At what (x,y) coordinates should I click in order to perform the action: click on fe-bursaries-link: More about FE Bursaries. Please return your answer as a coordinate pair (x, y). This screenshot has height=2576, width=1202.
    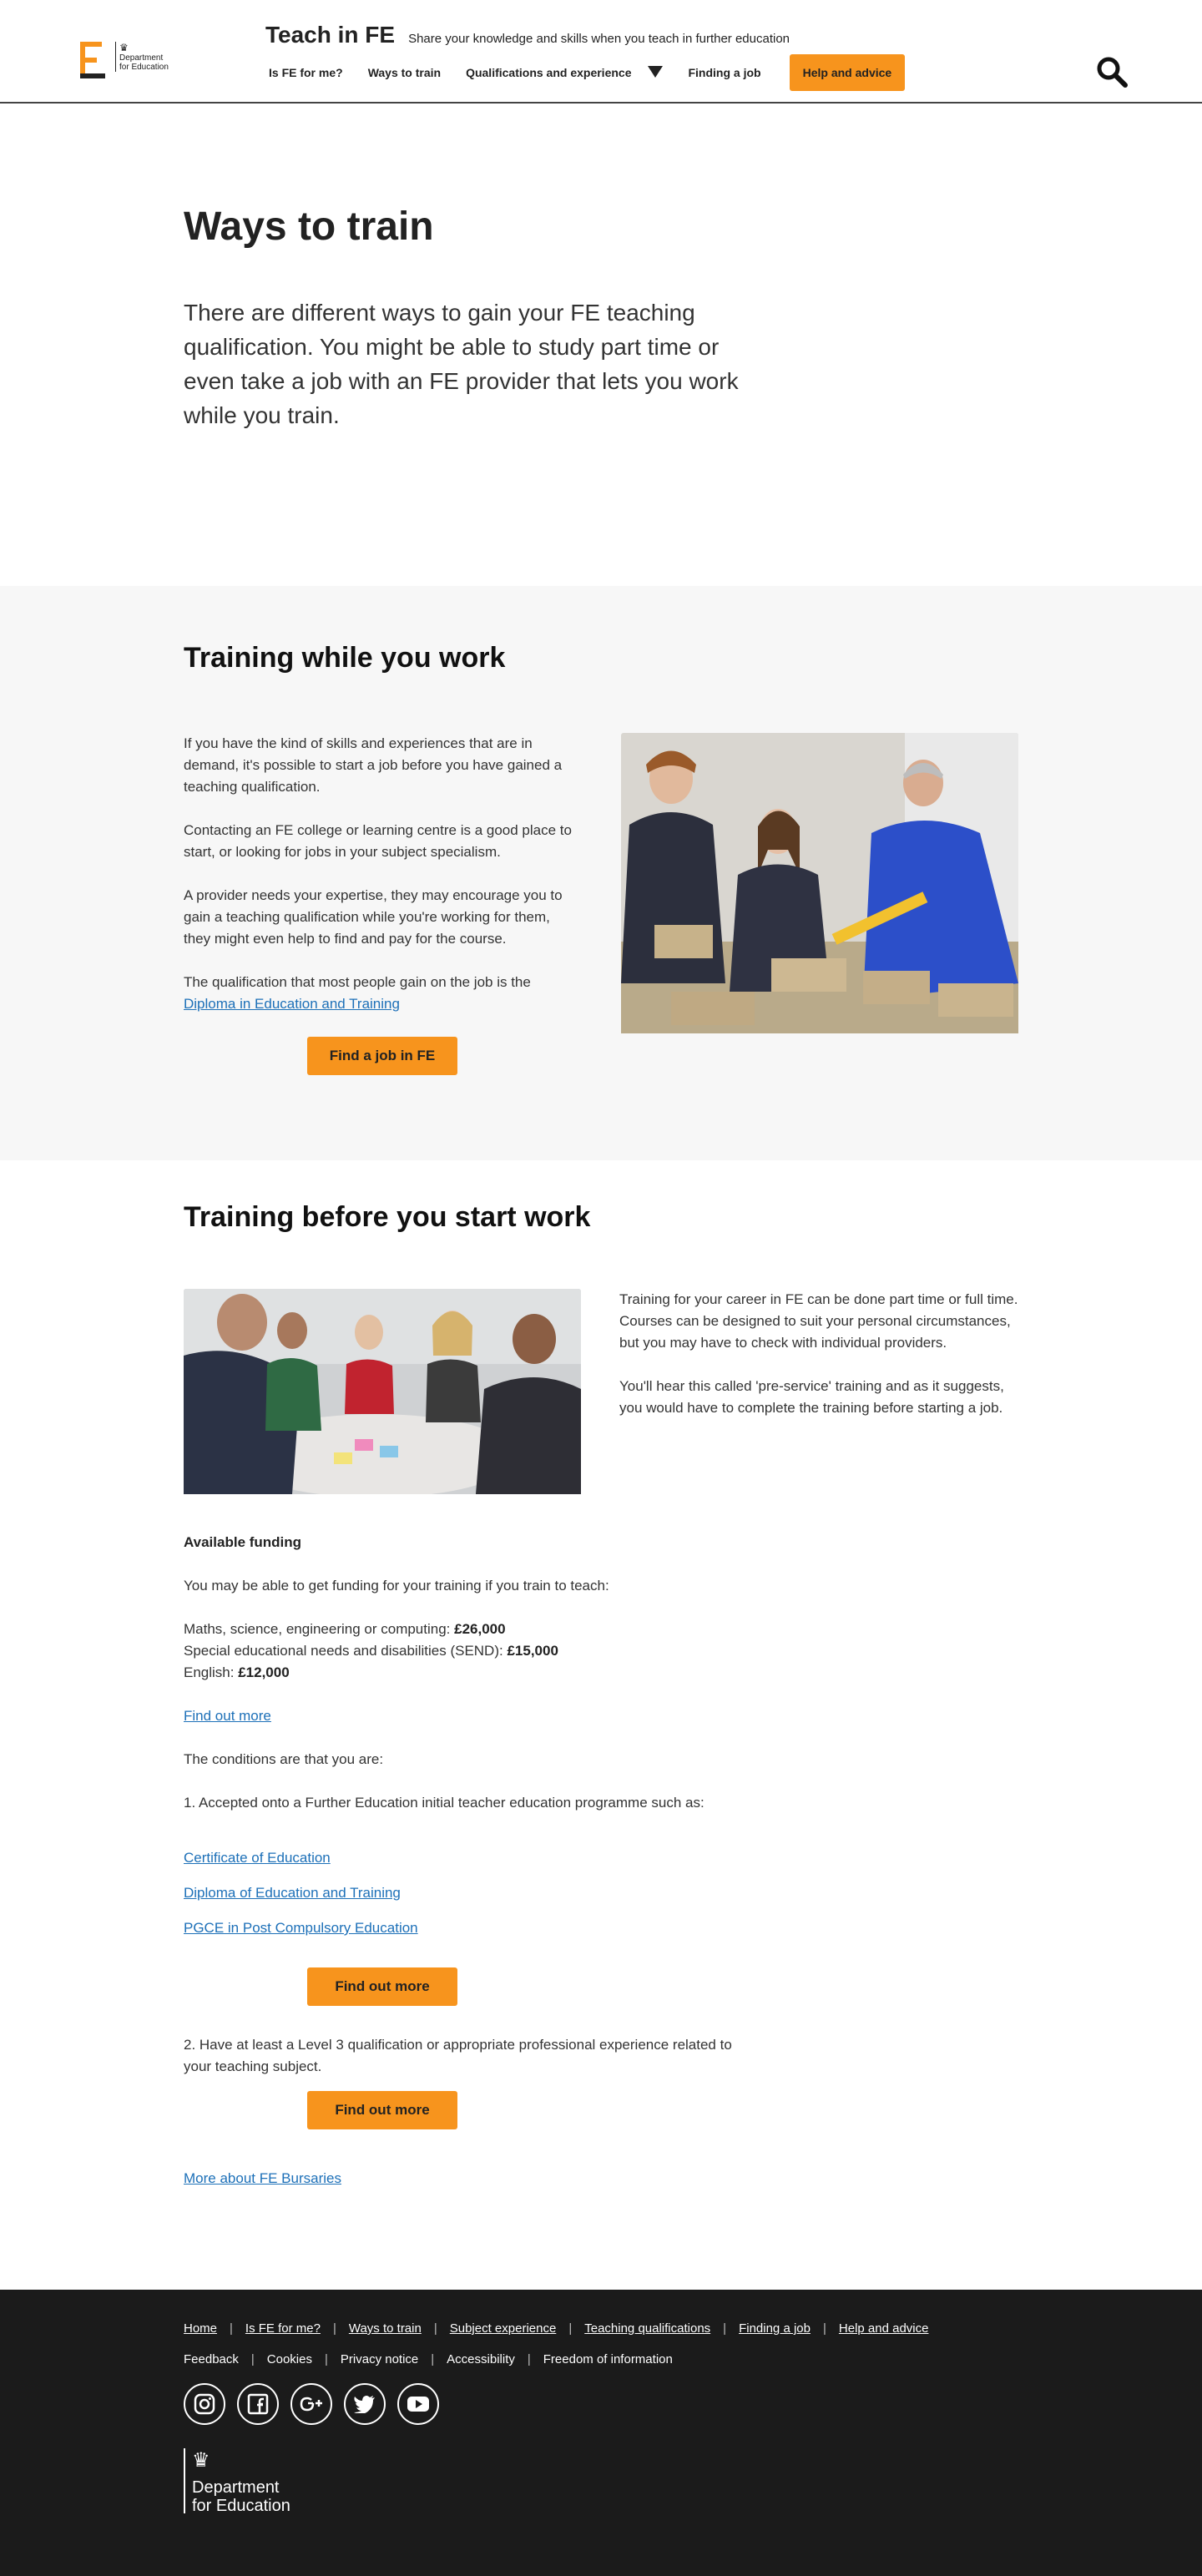
    Looking at the image, I should click on (262, 2178).